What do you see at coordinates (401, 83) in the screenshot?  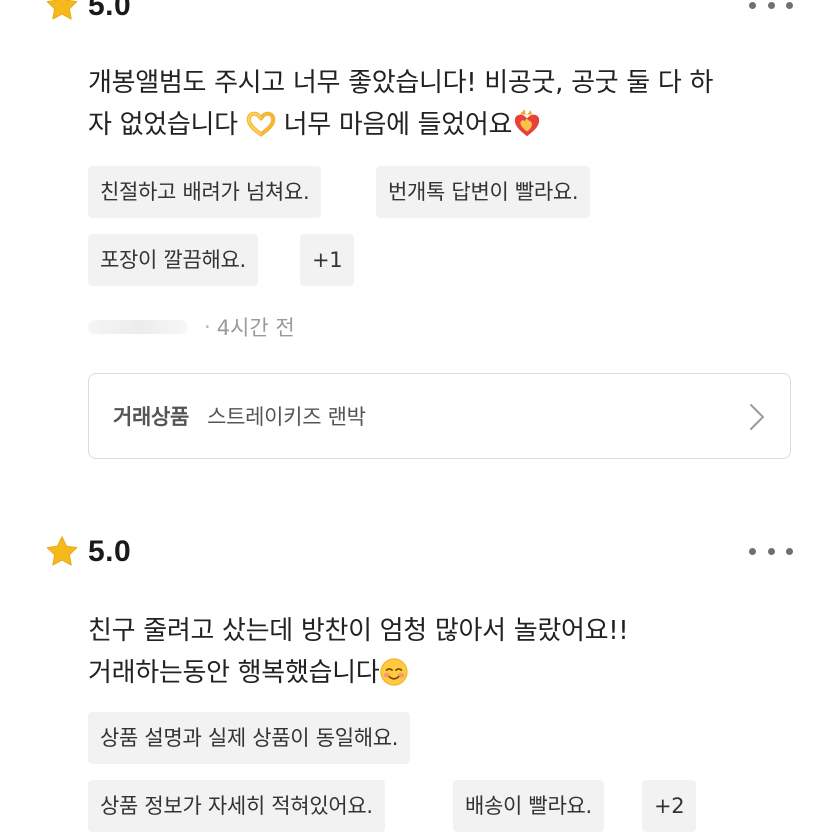 I see `review-text-line: 개봉앨범도 주시고 너무 좋았습니다! 비공굿, 공굿 둘 다 하` at bounding box center [401, 83].